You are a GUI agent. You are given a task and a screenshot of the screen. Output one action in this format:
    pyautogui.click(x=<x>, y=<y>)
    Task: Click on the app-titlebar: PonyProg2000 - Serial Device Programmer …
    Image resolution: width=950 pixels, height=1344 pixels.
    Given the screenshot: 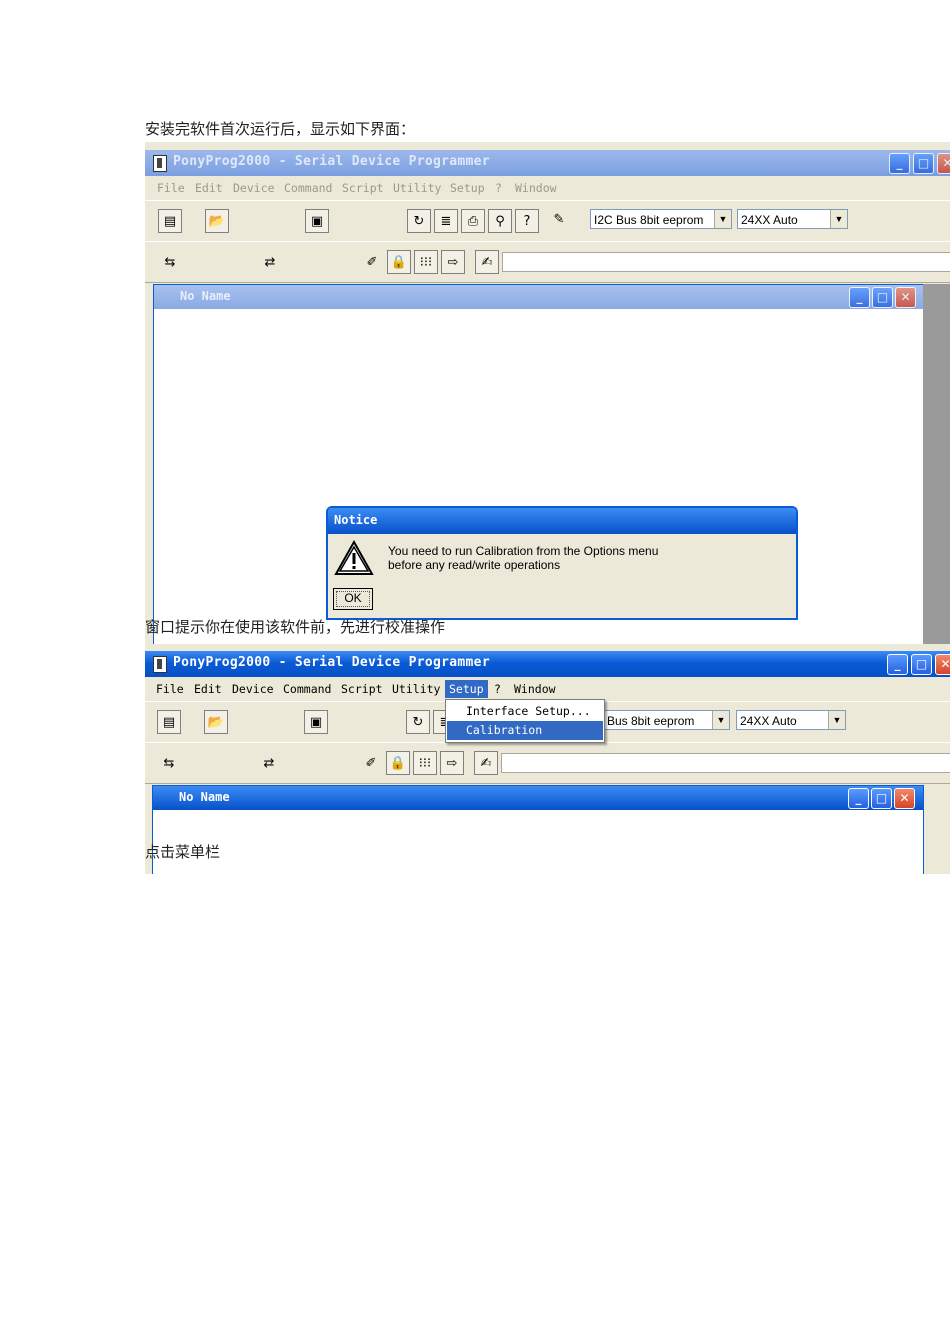 What is the action you would take?
    pyautogui.click(x=547, y=664)
    